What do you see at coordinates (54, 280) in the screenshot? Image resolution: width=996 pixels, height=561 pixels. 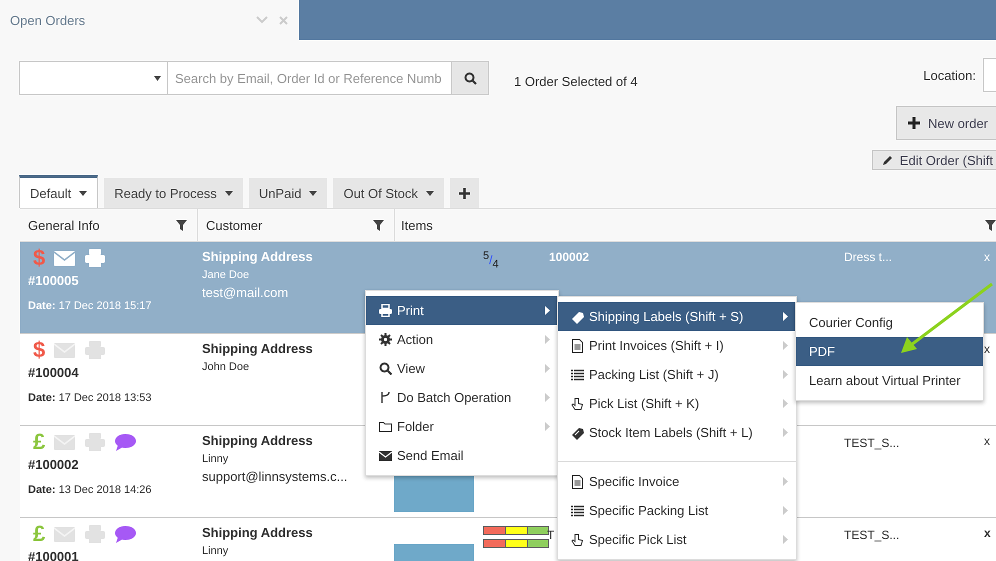 I see `order-number: #100005` at bounding box center [54, 280].